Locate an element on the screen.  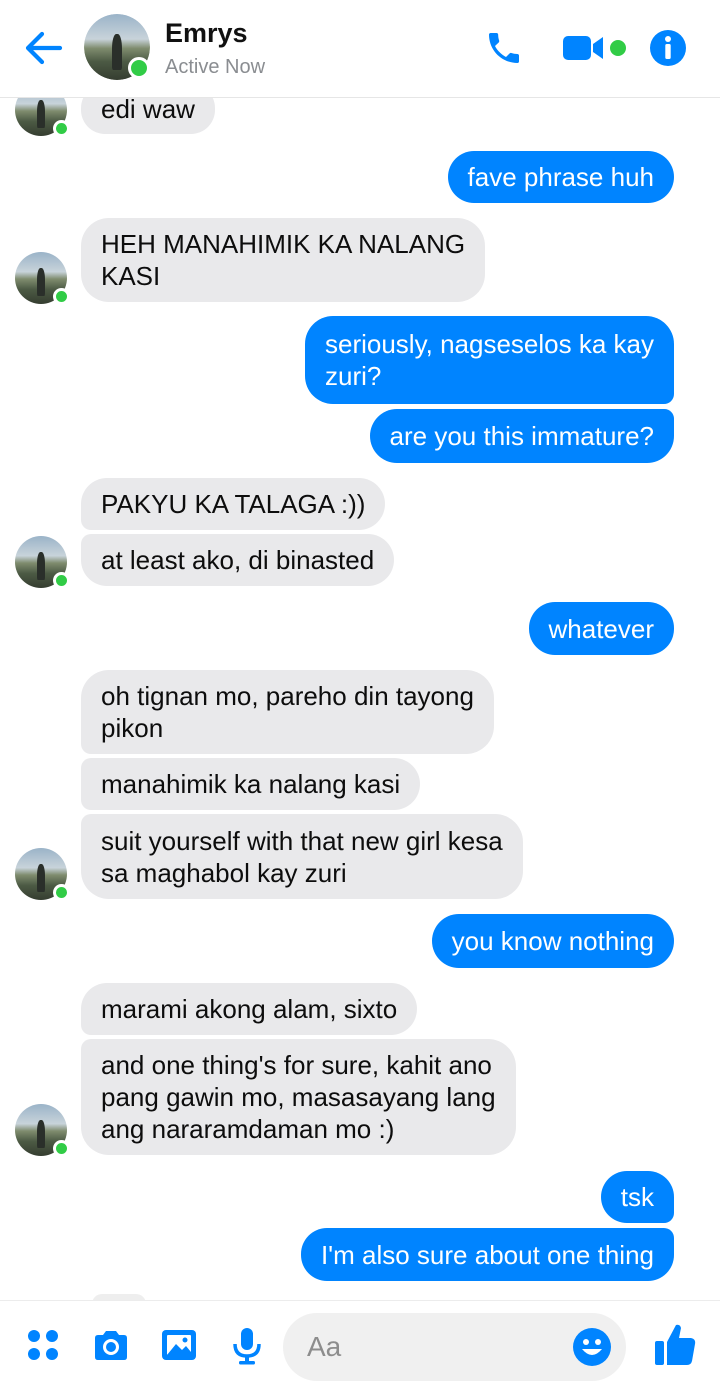
gallery-icon is located at coordinates (179, 1345).